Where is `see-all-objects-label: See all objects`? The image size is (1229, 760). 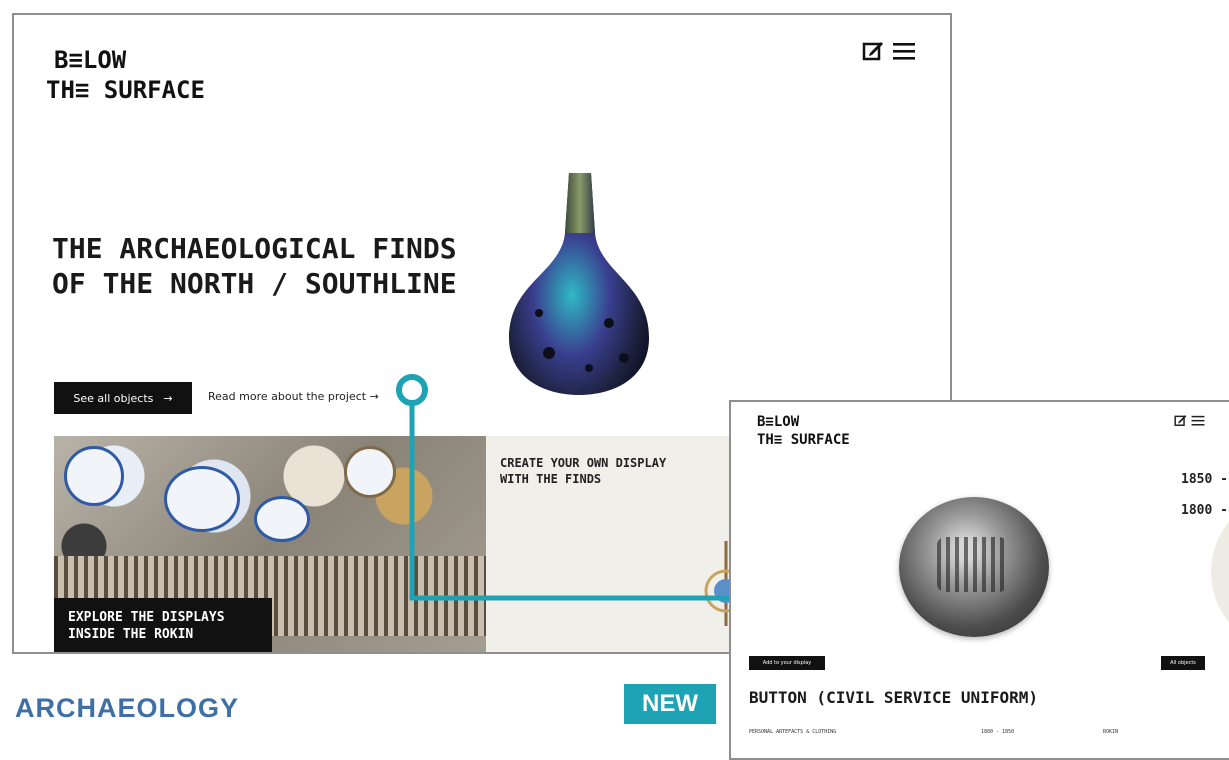
see-all-objects-label: See all objects is located at coordinates (113, 398).